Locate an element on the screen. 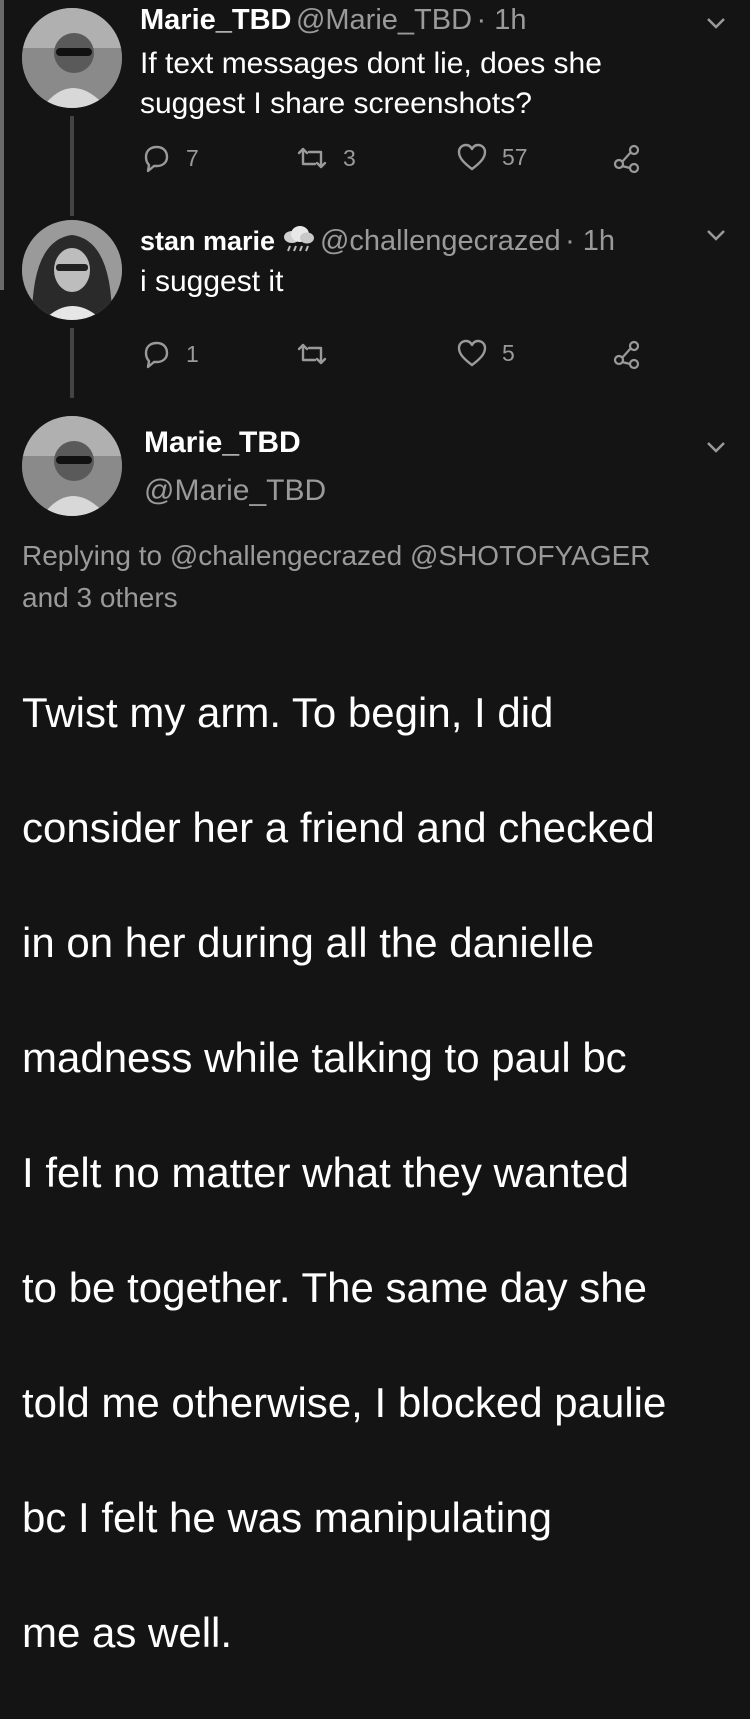 The height and width of the screenshot is (1719, 750). retweet-button: 3 is located at coordinates (325, 158).